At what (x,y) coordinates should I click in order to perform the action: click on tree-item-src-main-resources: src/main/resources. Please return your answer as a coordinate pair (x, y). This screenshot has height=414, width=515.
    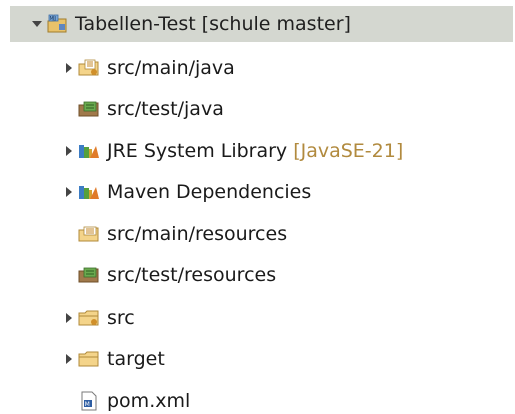
    Looking at the image, I should click on (182, 234).